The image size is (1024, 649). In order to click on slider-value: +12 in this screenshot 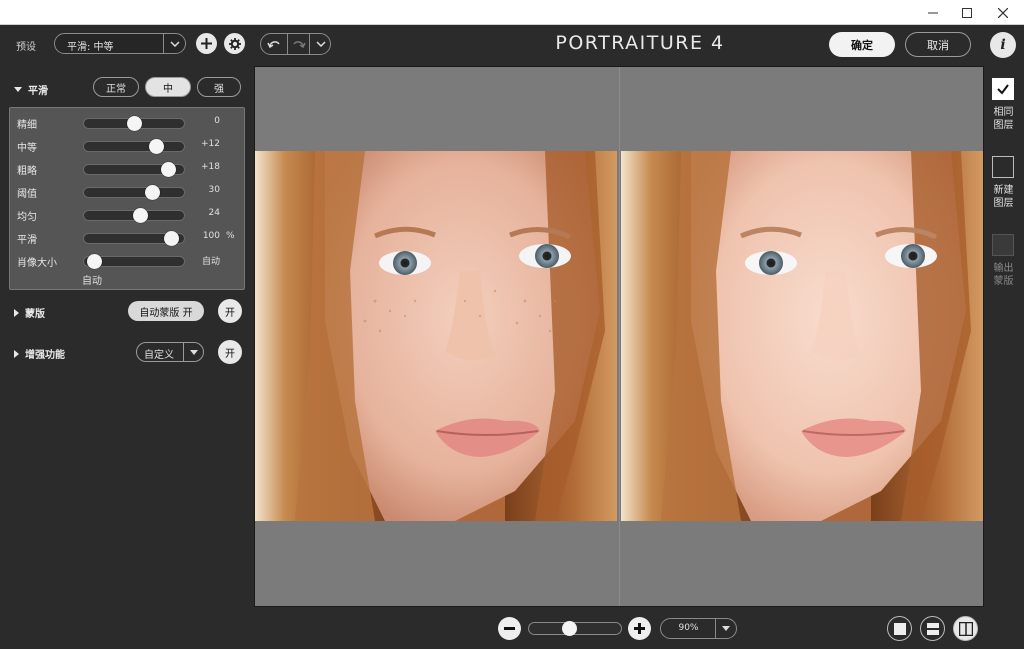, I will do `click(210, 144)`.